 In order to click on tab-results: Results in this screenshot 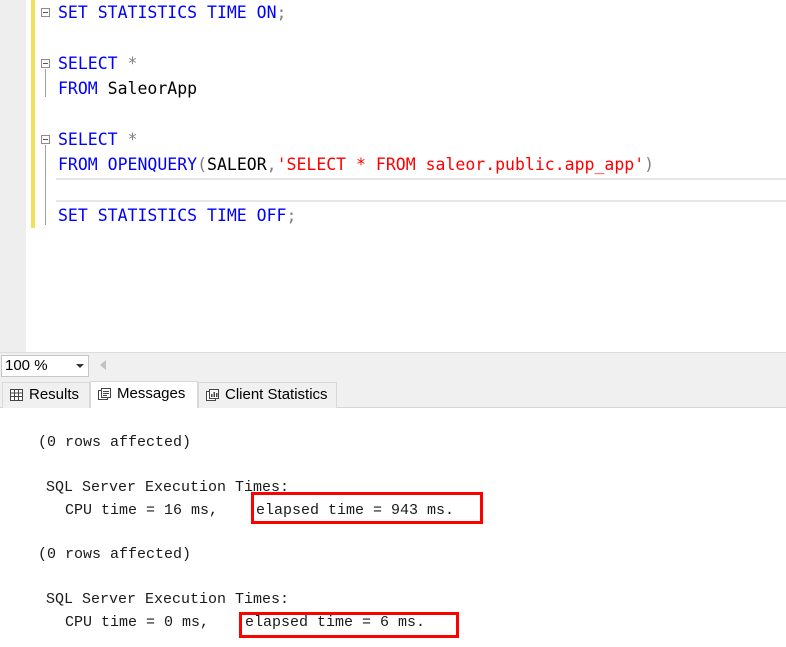, I will do `click(46, 395)`.